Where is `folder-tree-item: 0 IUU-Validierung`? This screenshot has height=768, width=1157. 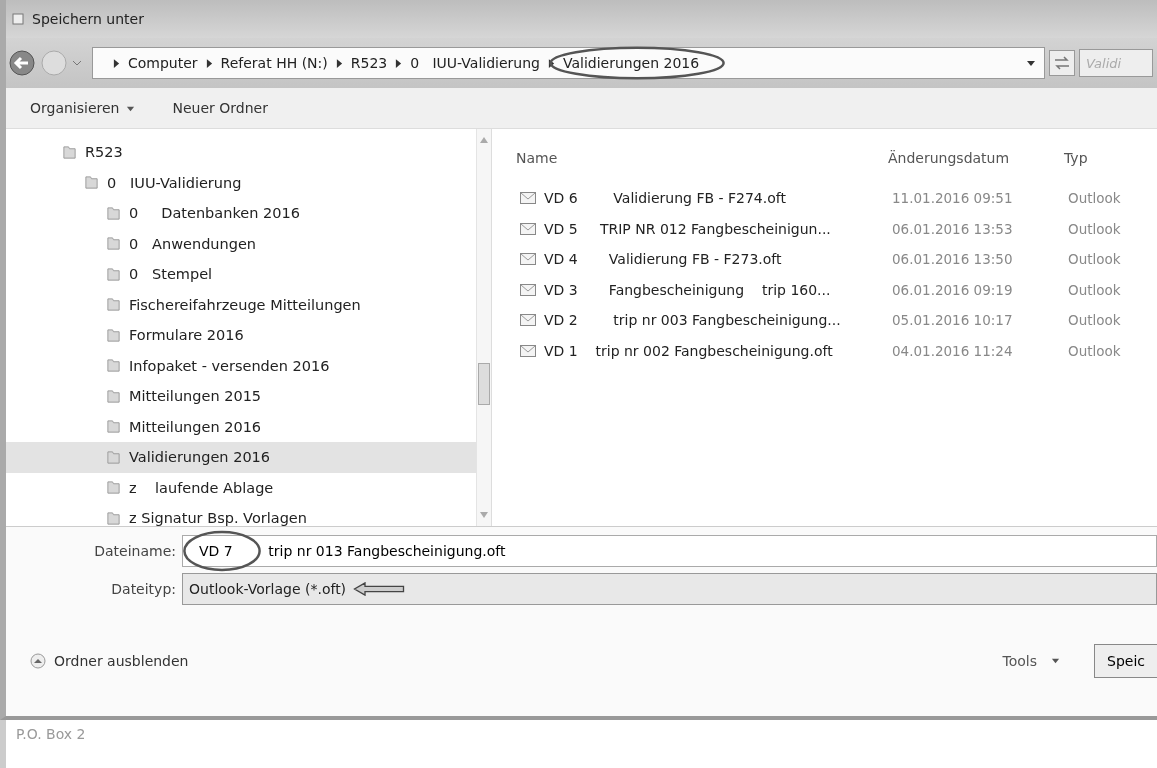
folder-tree-item: 0 IUU-Validierung is located at coordinates (241, 182).